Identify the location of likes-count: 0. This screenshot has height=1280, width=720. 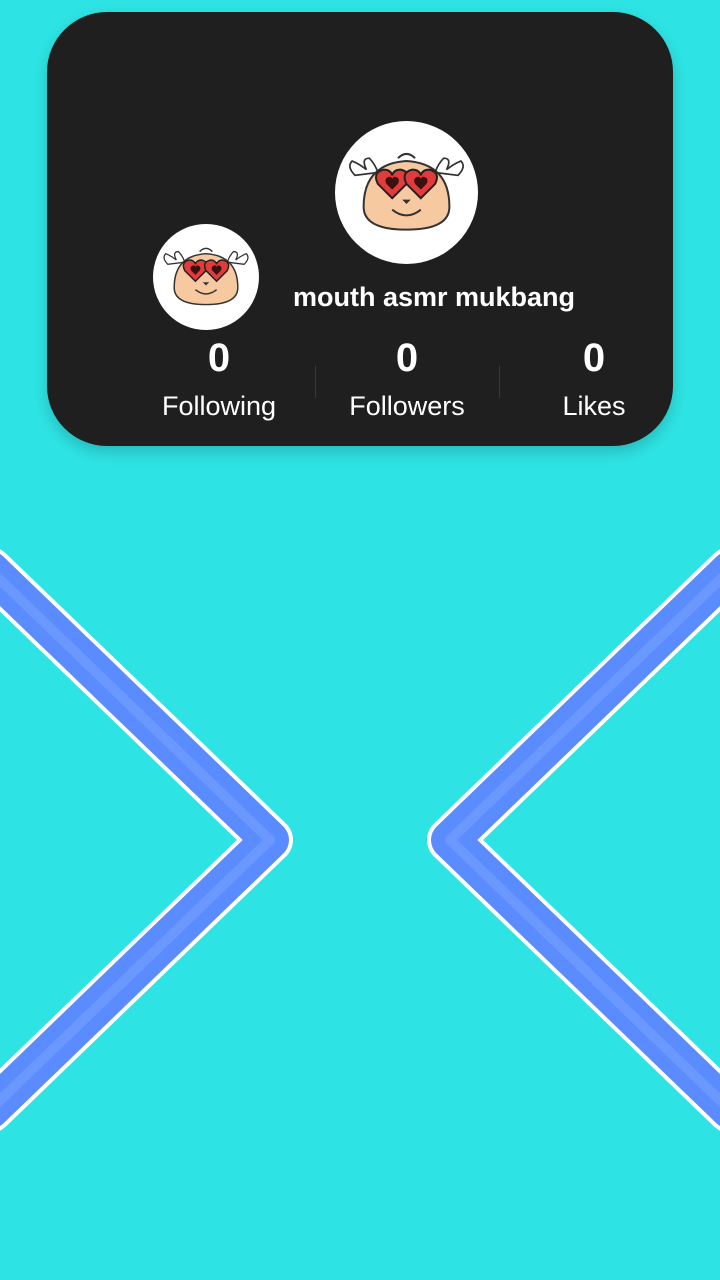
(594, 358).